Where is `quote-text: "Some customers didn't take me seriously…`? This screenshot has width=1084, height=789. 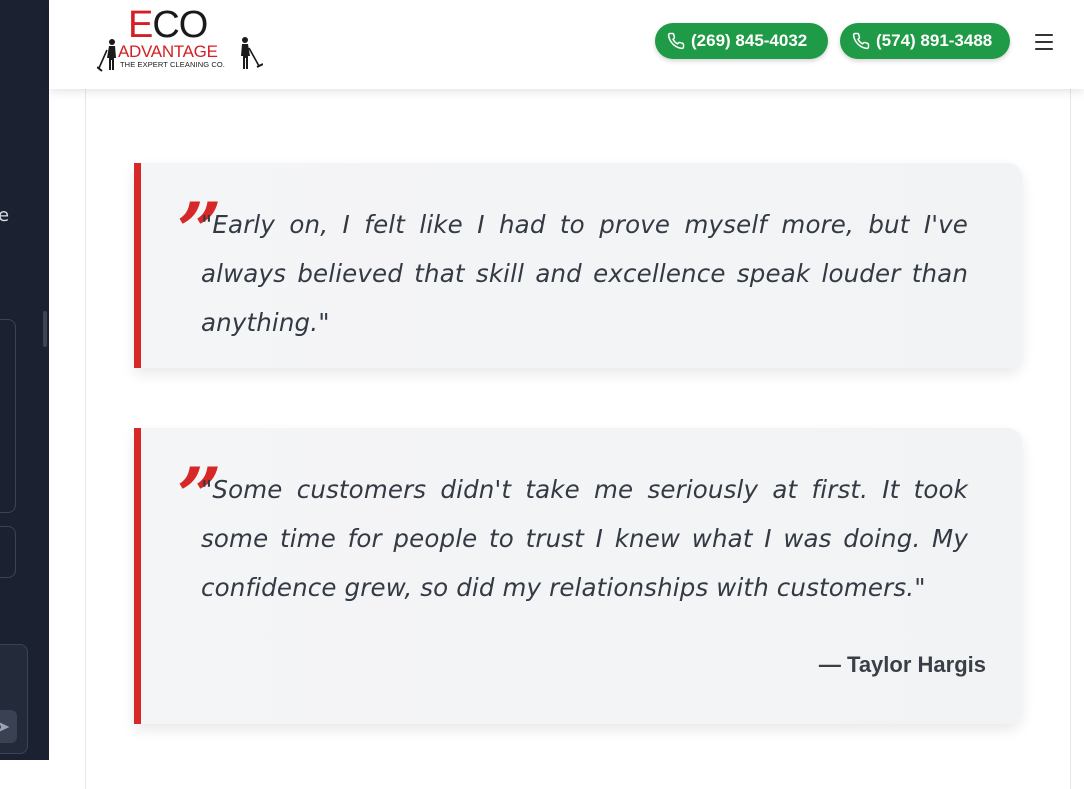
quote-text: "Some customers didn't take me seriously… is located at coordinates (584, 538).